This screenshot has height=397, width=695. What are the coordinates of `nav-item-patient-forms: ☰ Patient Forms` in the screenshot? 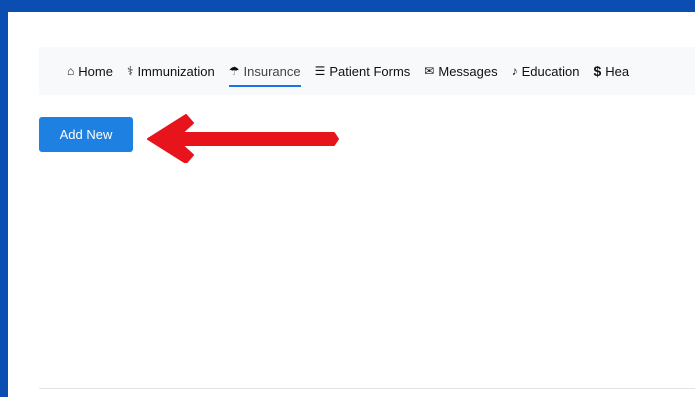 It's located at (363, 71).